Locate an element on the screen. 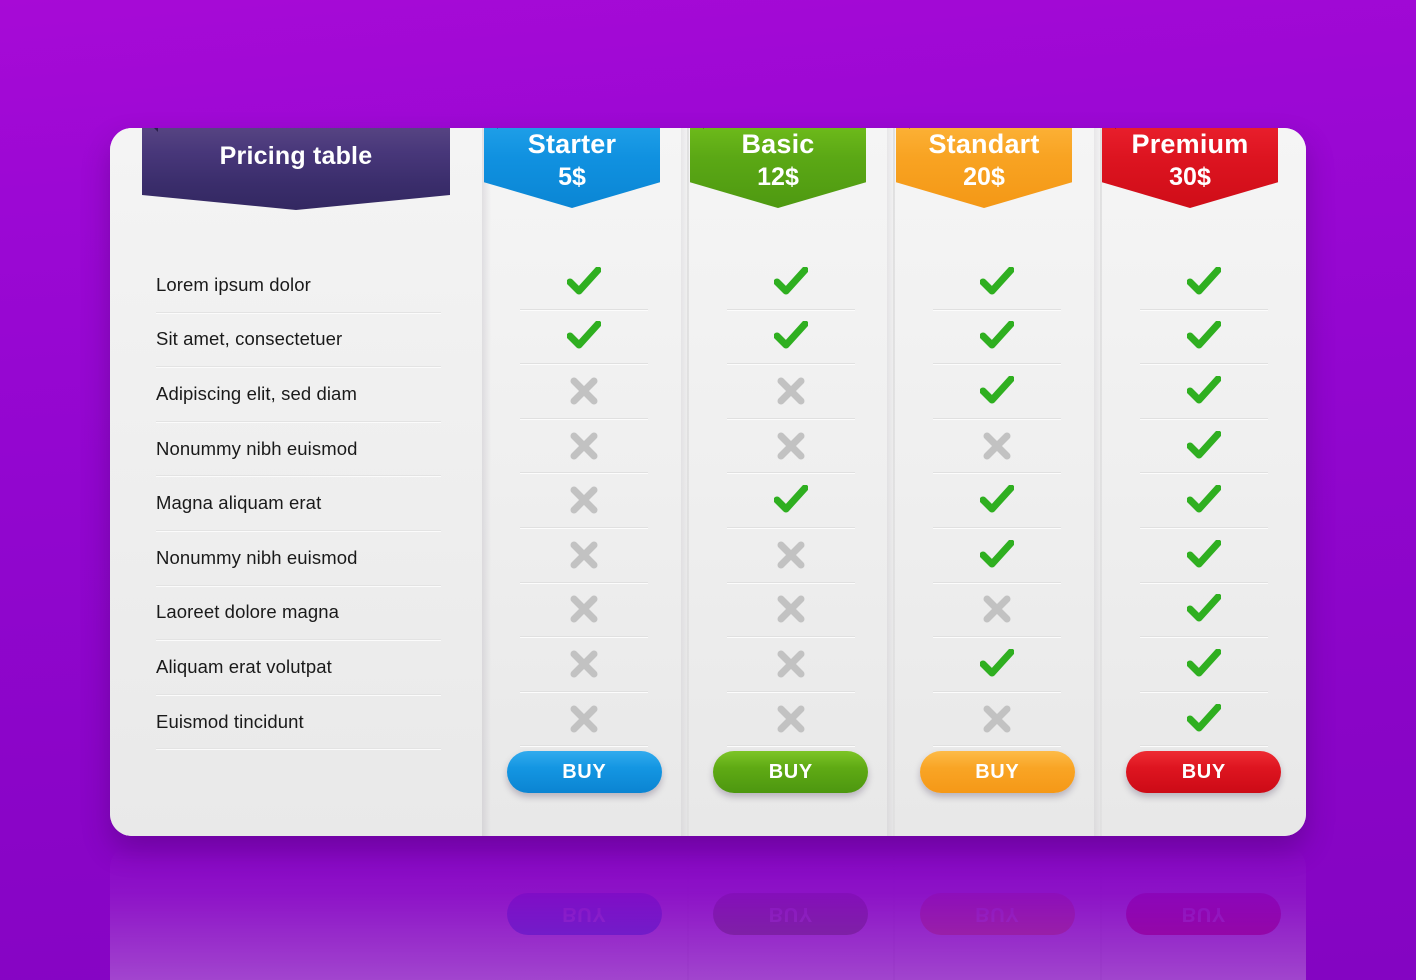  buy-button-standart: BUY is located at coordinates (997, 772).